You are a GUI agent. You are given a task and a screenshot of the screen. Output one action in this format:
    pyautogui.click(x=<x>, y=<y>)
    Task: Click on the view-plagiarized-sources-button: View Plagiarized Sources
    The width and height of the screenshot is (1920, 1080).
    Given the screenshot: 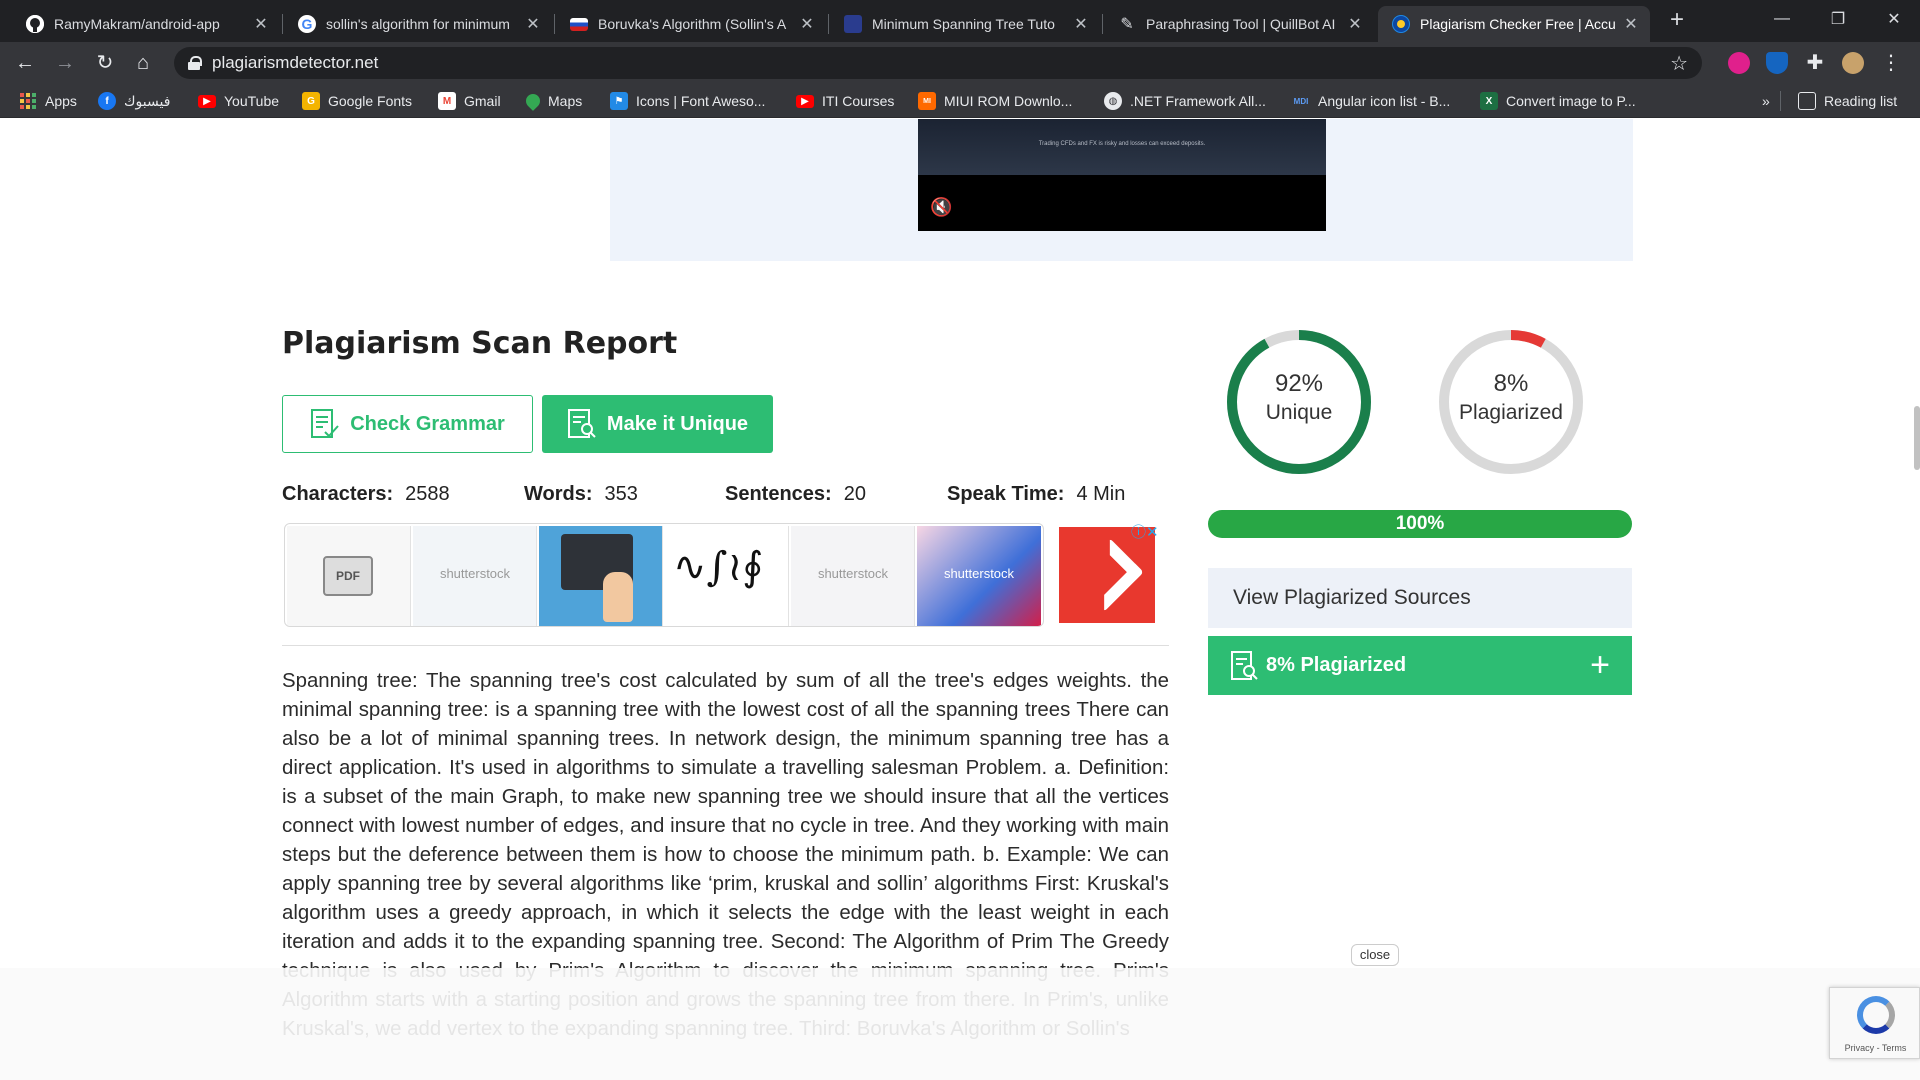 What is the action you would take?
    pyautogui.click(x=1420, y=598)
    